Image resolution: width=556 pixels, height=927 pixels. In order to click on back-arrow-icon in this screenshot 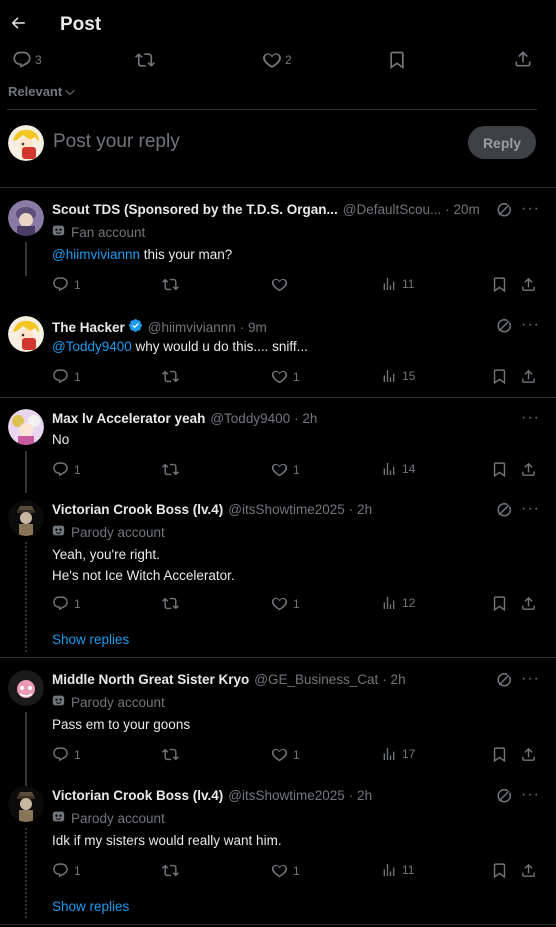, I will do `click(18, 23)`.